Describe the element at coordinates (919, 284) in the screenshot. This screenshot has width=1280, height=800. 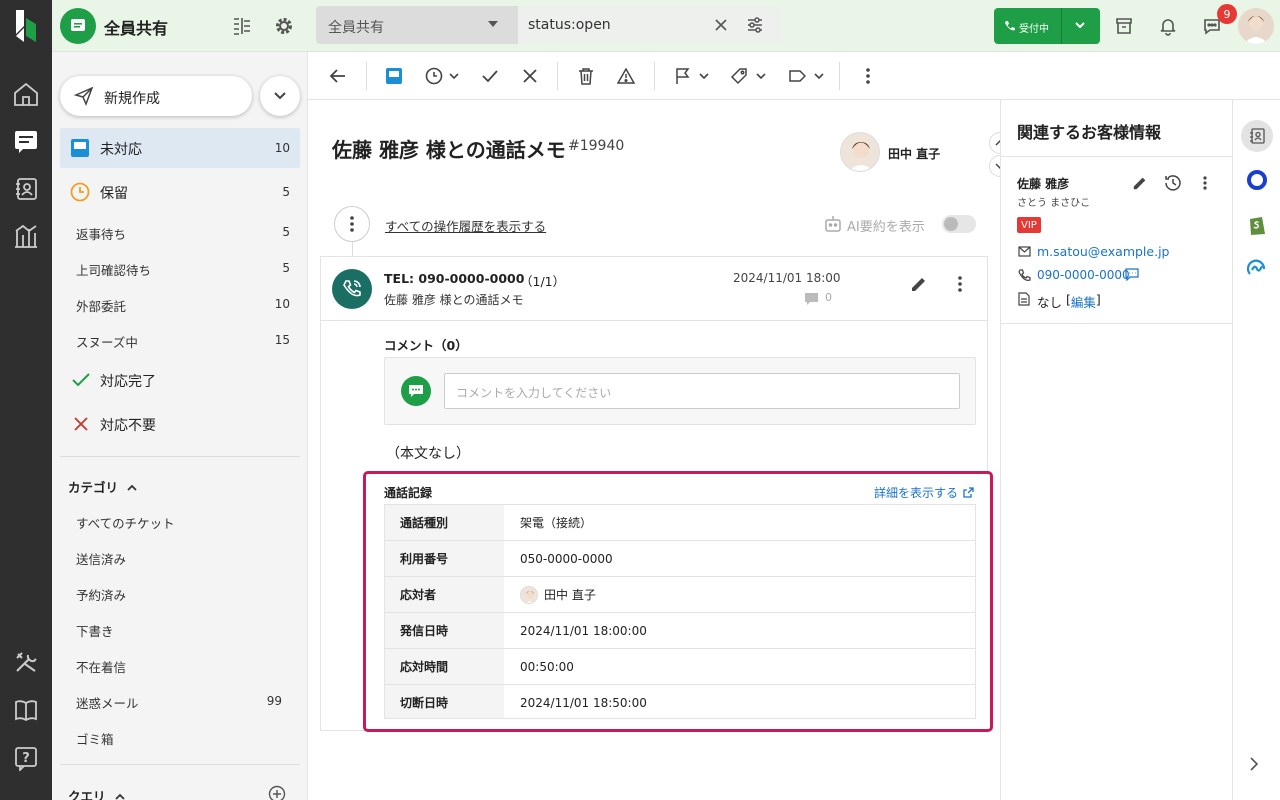
I see `edit-pencil-icon` at that location.